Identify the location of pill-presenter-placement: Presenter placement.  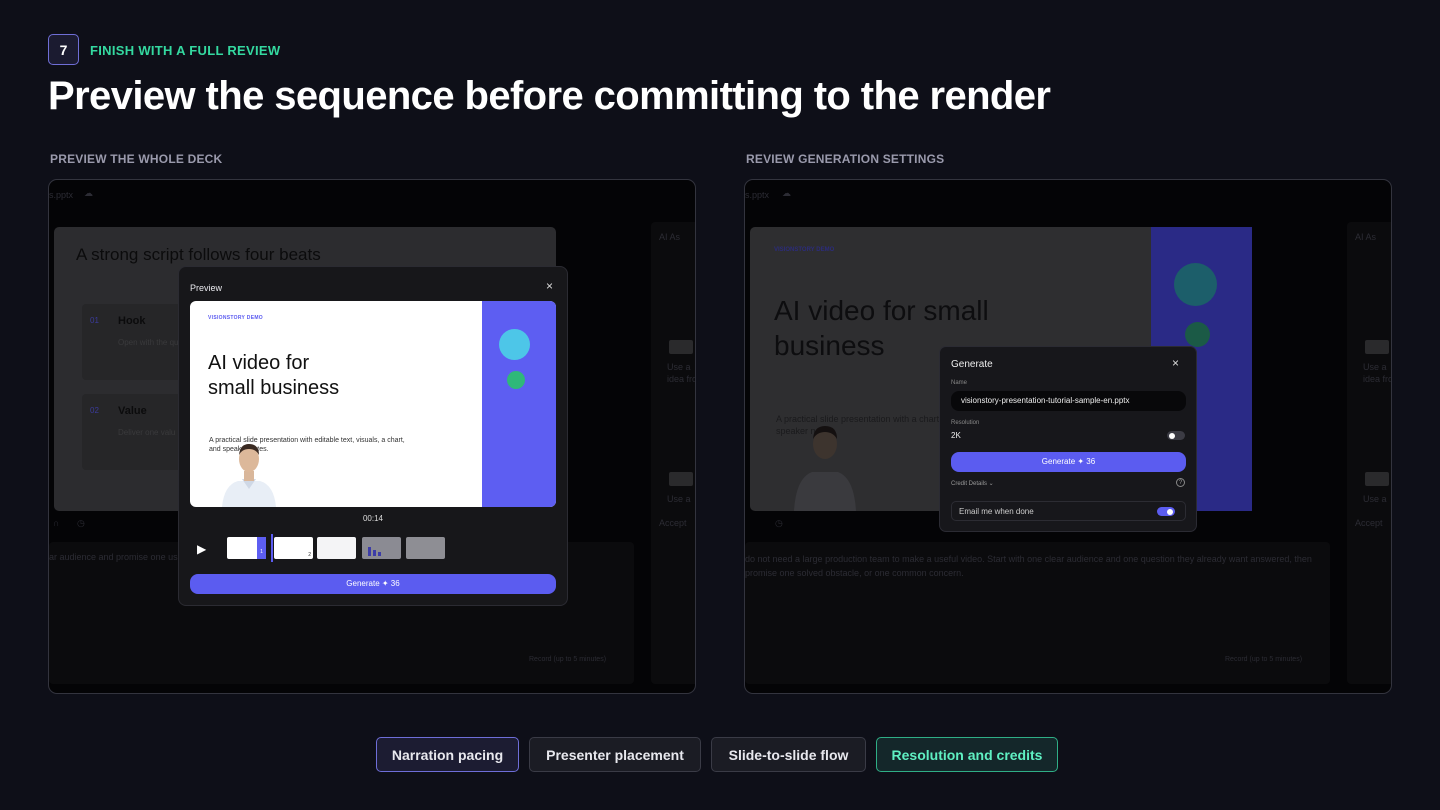
(615, 754).